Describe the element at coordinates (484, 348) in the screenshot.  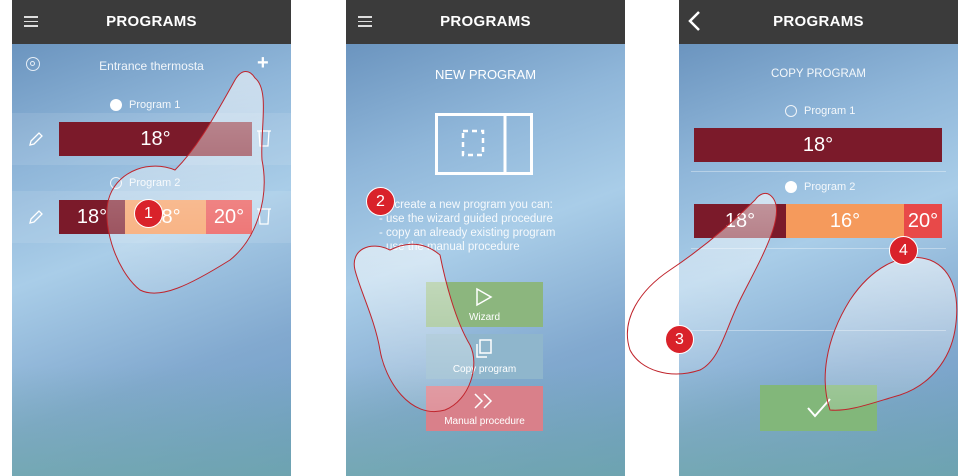
I see `copy-icon` at that location.